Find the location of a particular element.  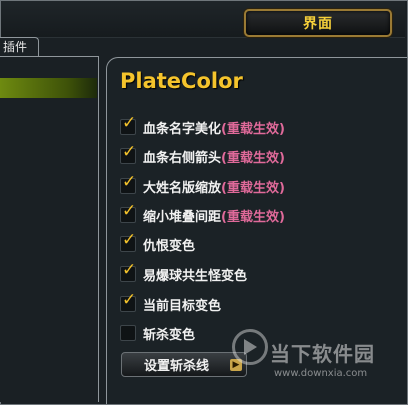

tab-plugins: 插件 is located at coordinates (19, 46).